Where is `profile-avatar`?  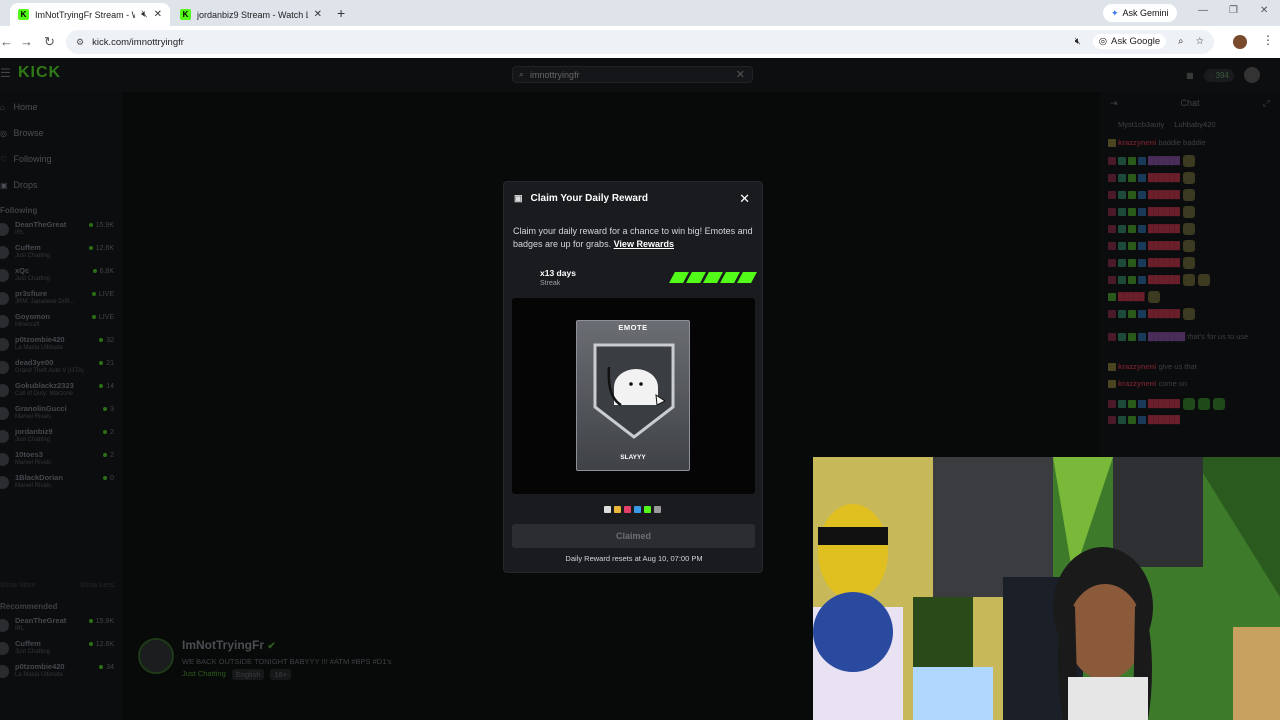
profile-avatar is located at coordinates (1240, 42).